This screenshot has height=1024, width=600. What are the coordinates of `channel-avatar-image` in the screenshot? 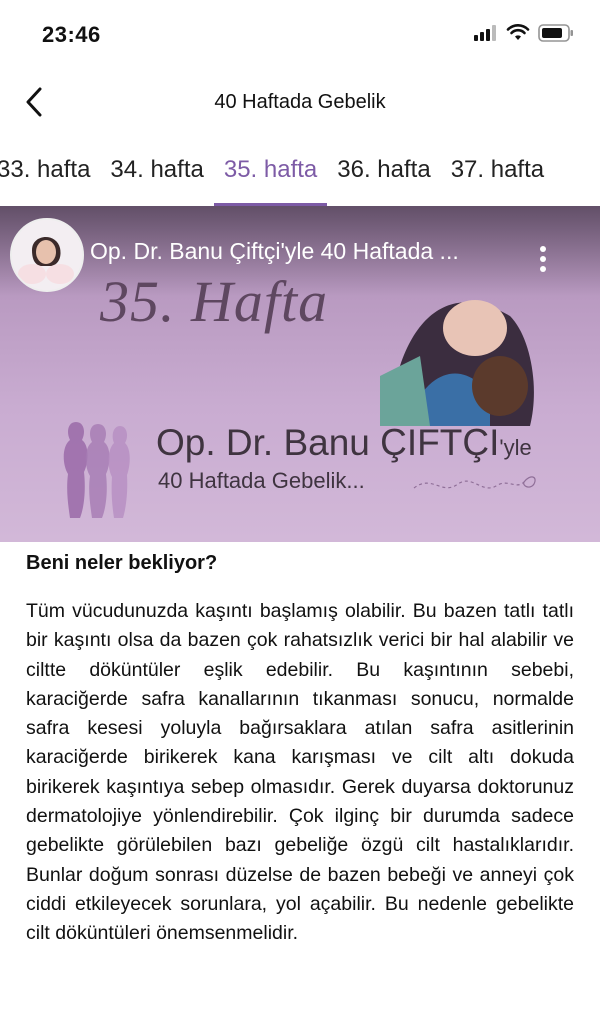 It's located at (47, 255).